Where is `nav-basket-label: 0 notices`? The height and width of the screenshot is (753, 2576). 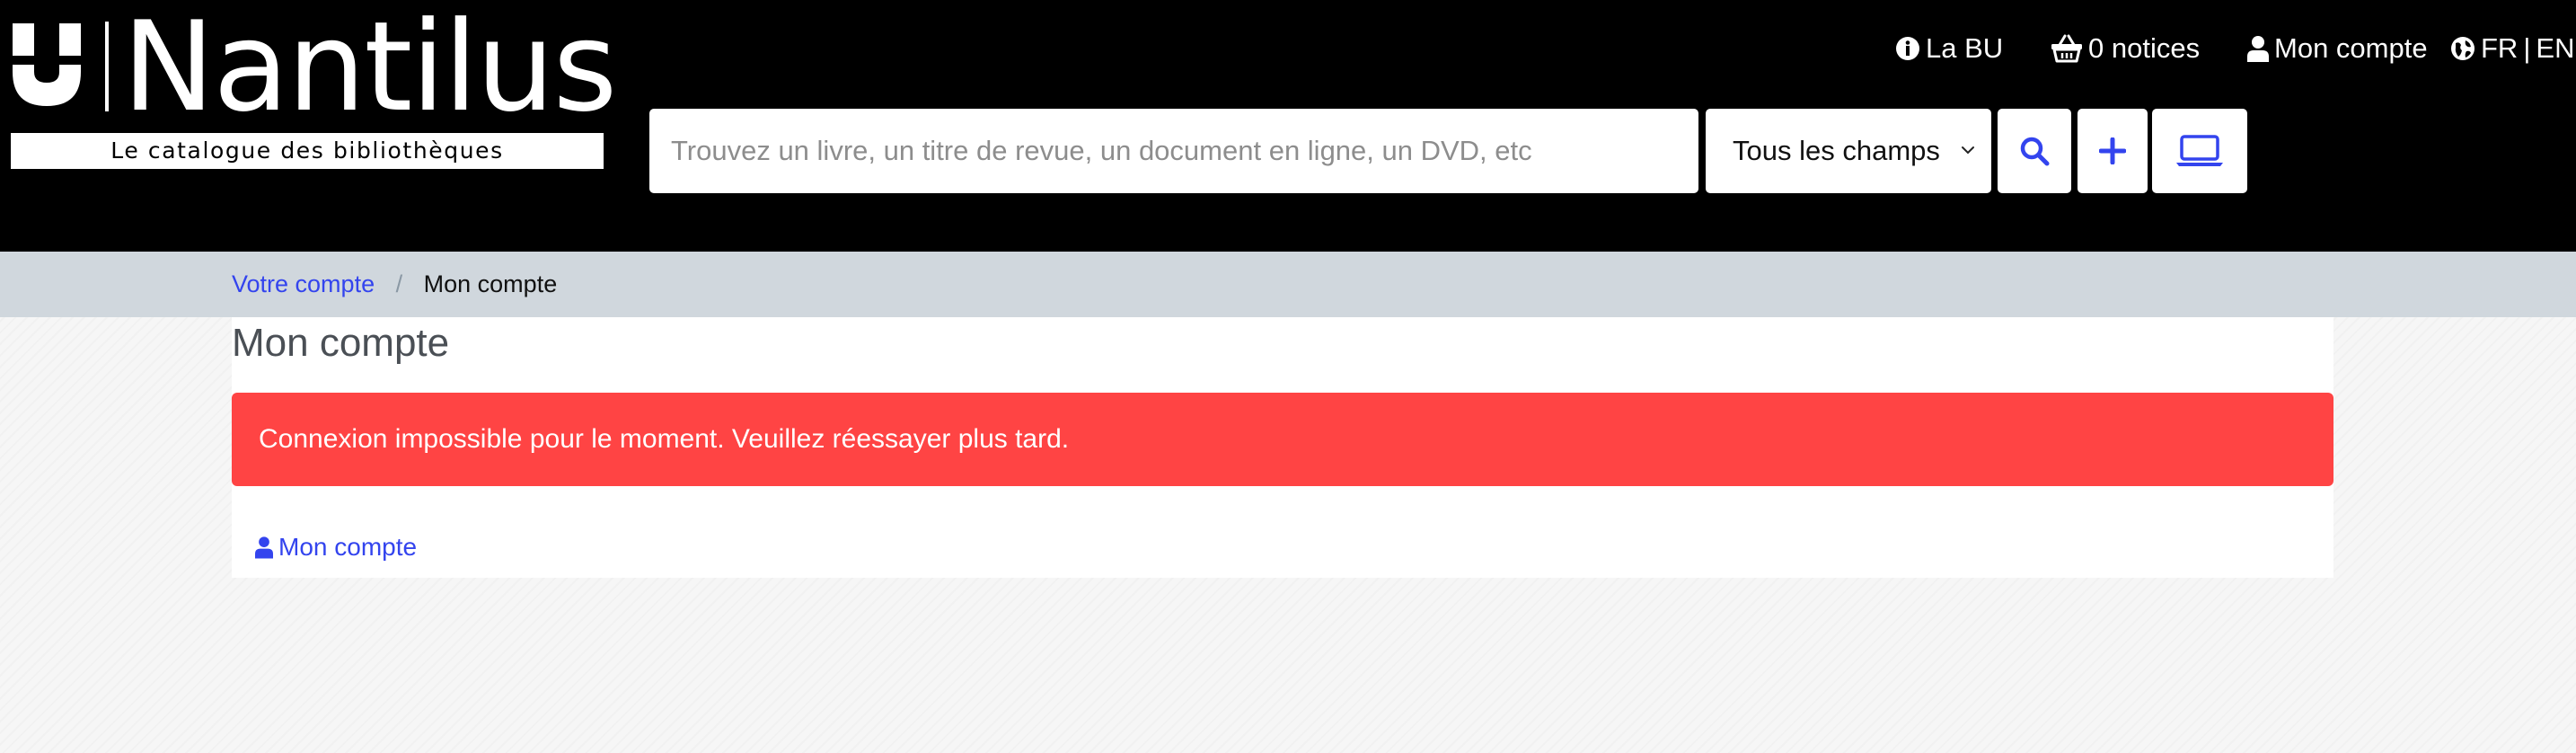 nav-basket-label: 0 notices is located at coordinates (2144, 48).